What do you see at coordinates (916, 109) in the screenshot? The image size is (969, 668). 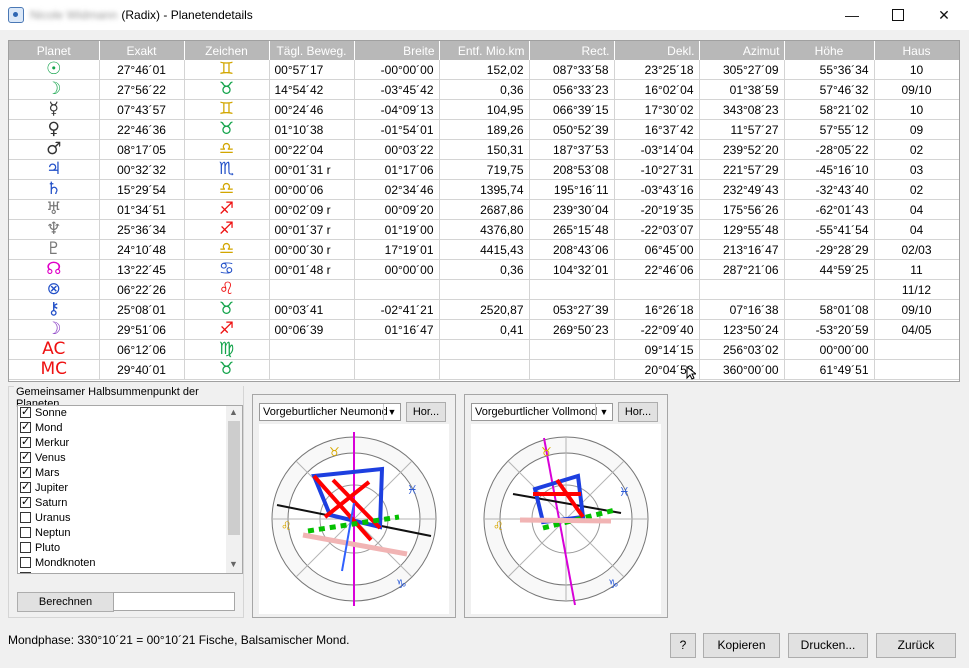 I see `table-cell: 10` at bounding box center [916, 109].